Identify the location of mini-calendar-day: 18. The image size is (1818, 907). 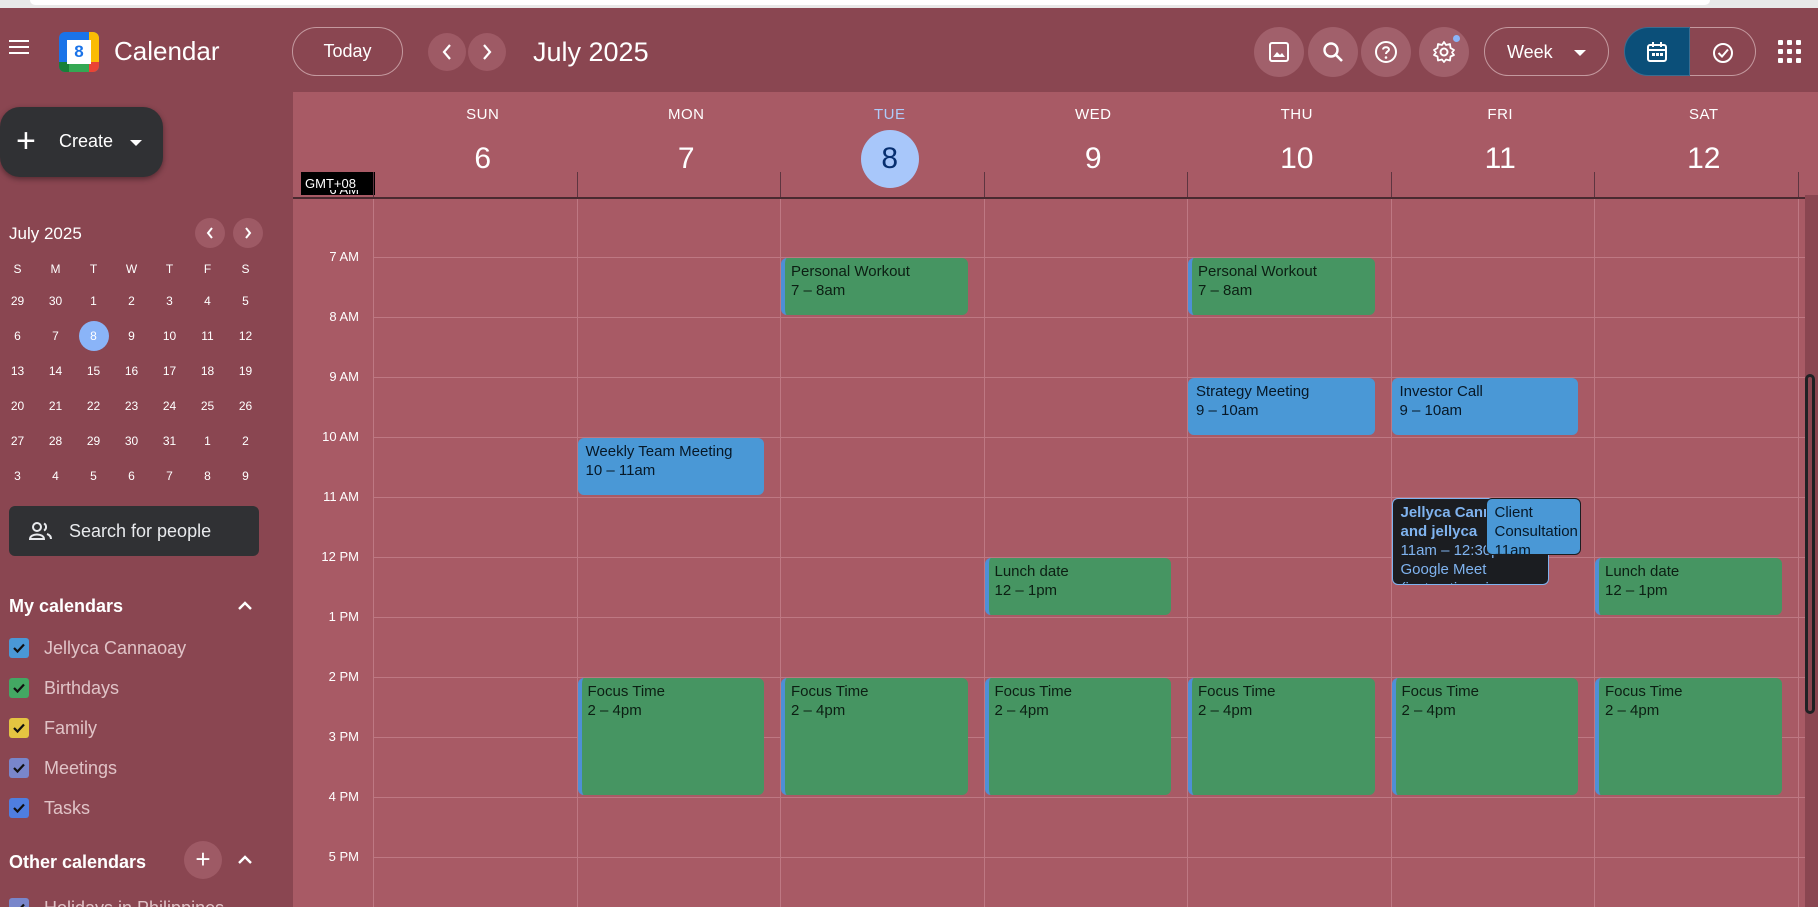
(207, 371).